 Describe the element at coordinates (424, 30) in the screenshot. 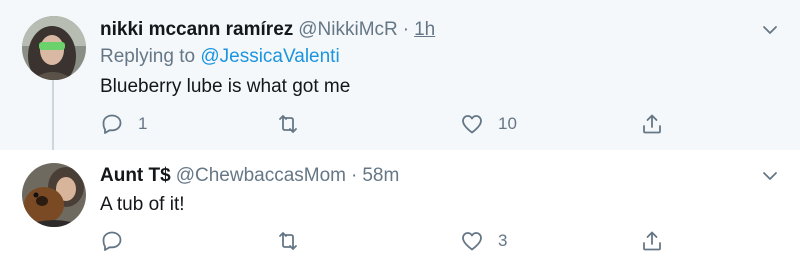

I see `timestamp: 1h` at that location.